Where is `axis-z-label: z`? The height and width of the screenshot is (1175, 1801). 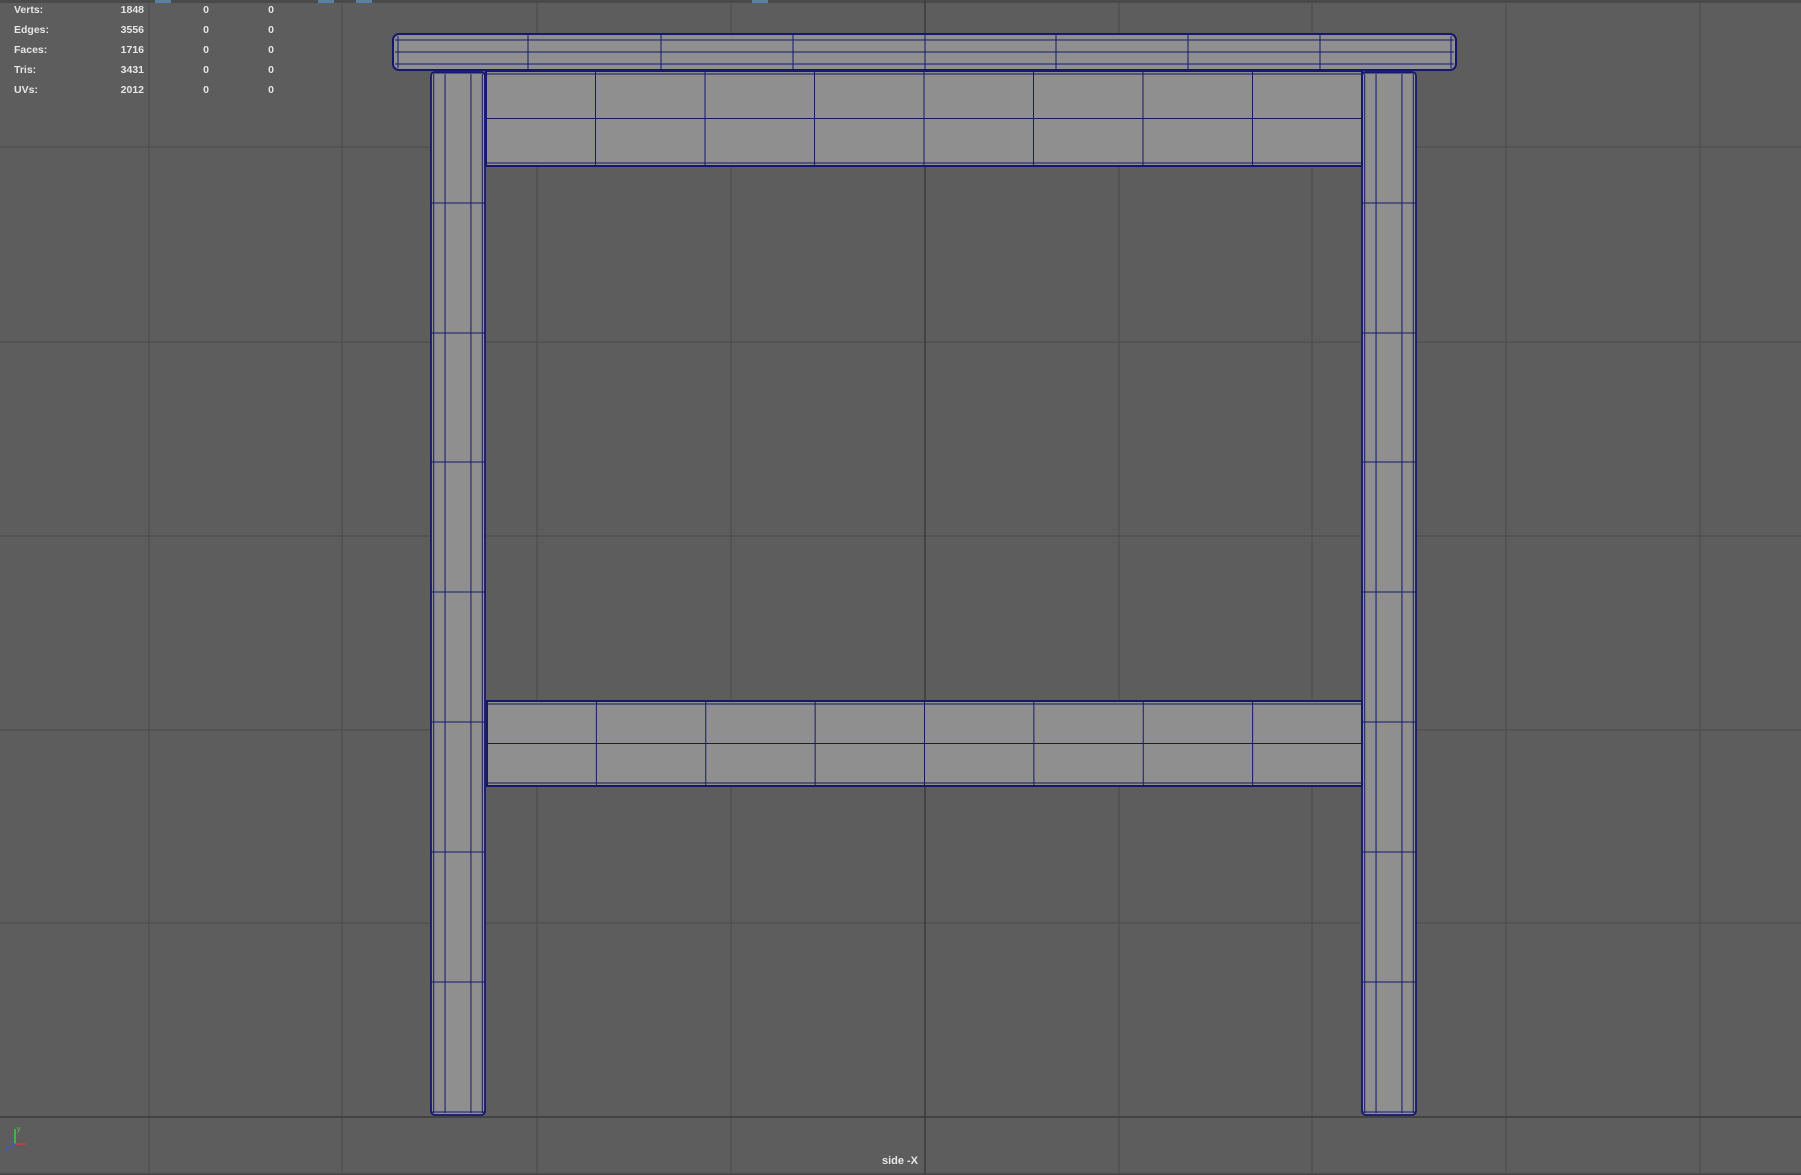
axis-z-label: z is located at coordinates (7, 1149).